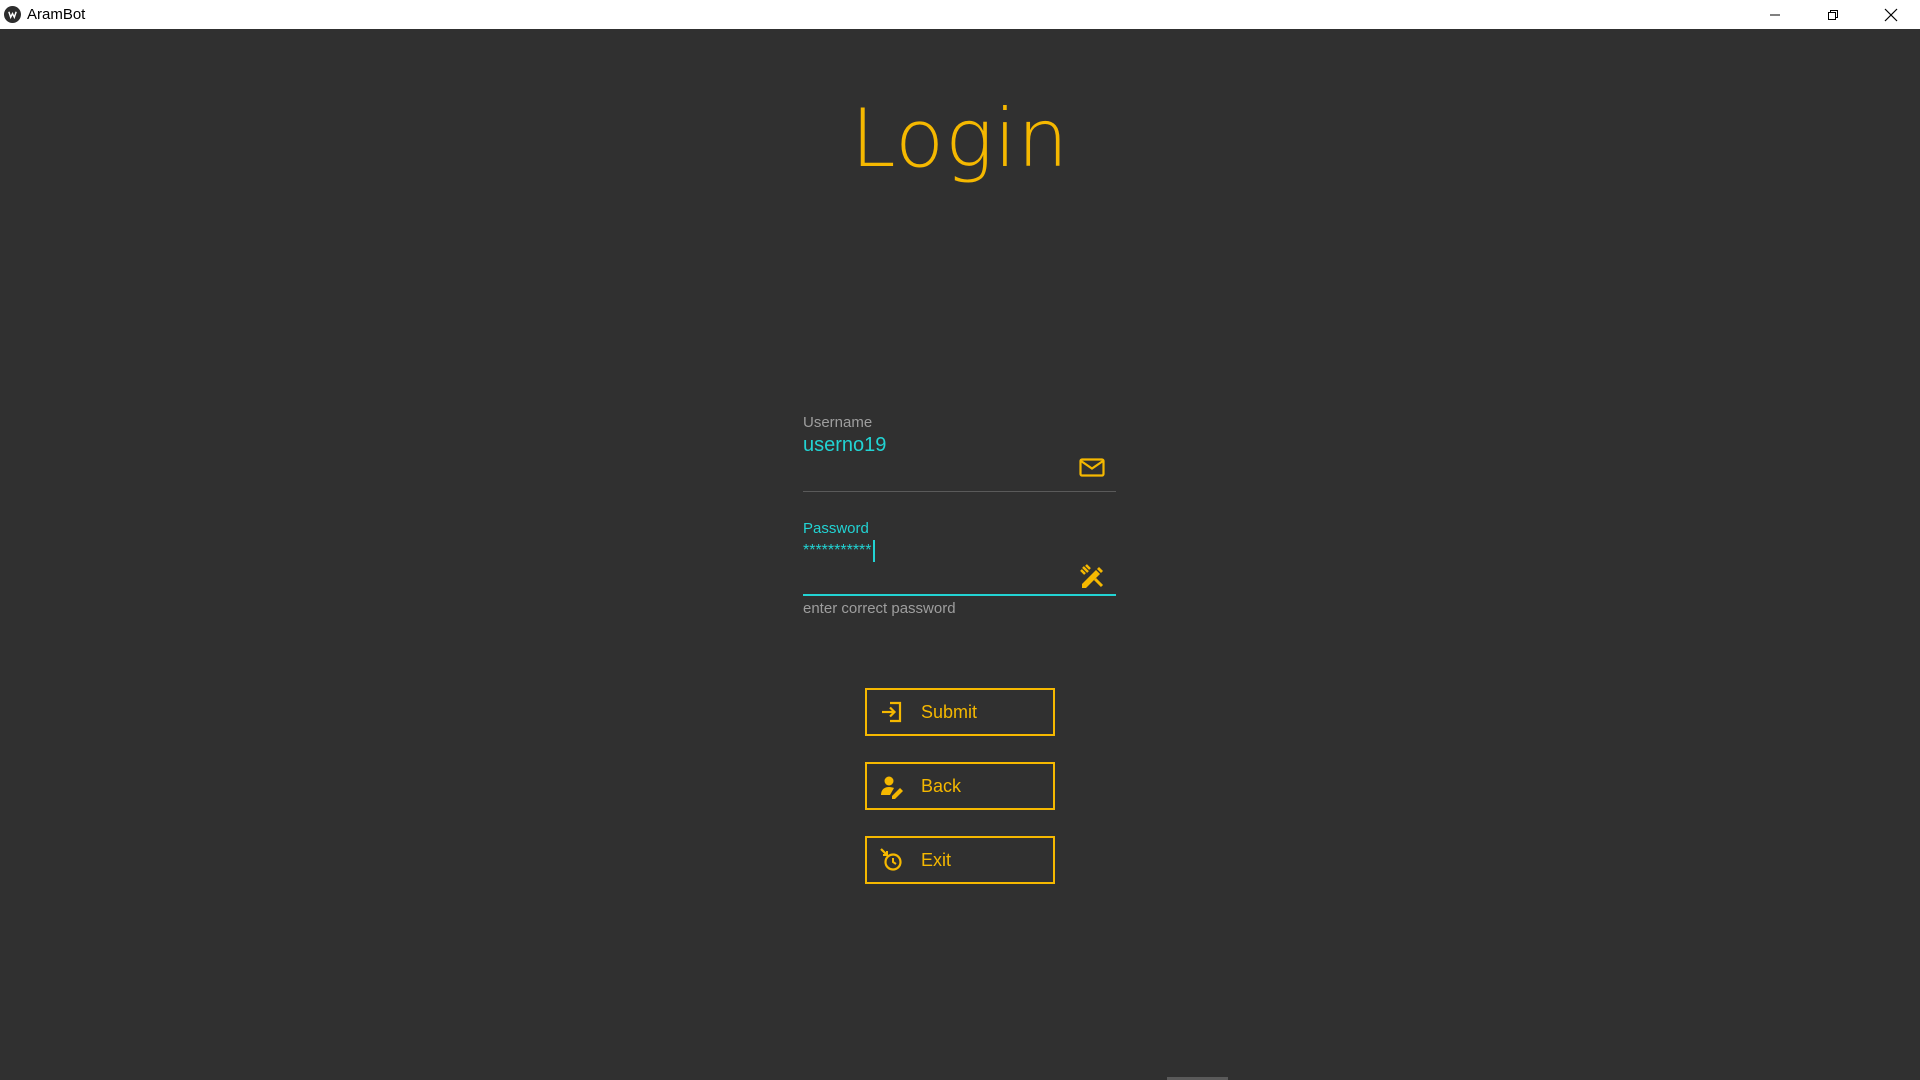 The width and height of the screenshot is (1920, 1080). I want to click on email-icon, so click(1092, 467).